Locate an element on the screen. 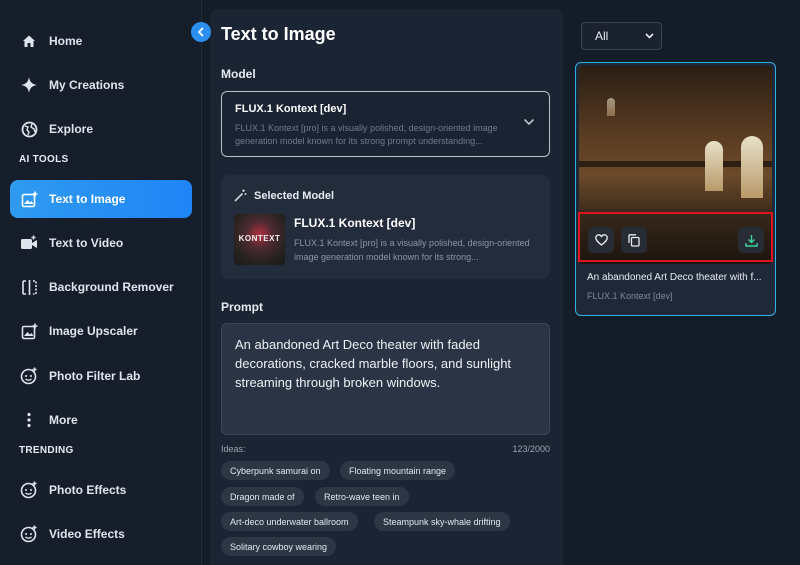 Image resolution: width=800 pixels, height=565 pixels. video-plus-icon is located at coordinates (29, 243).